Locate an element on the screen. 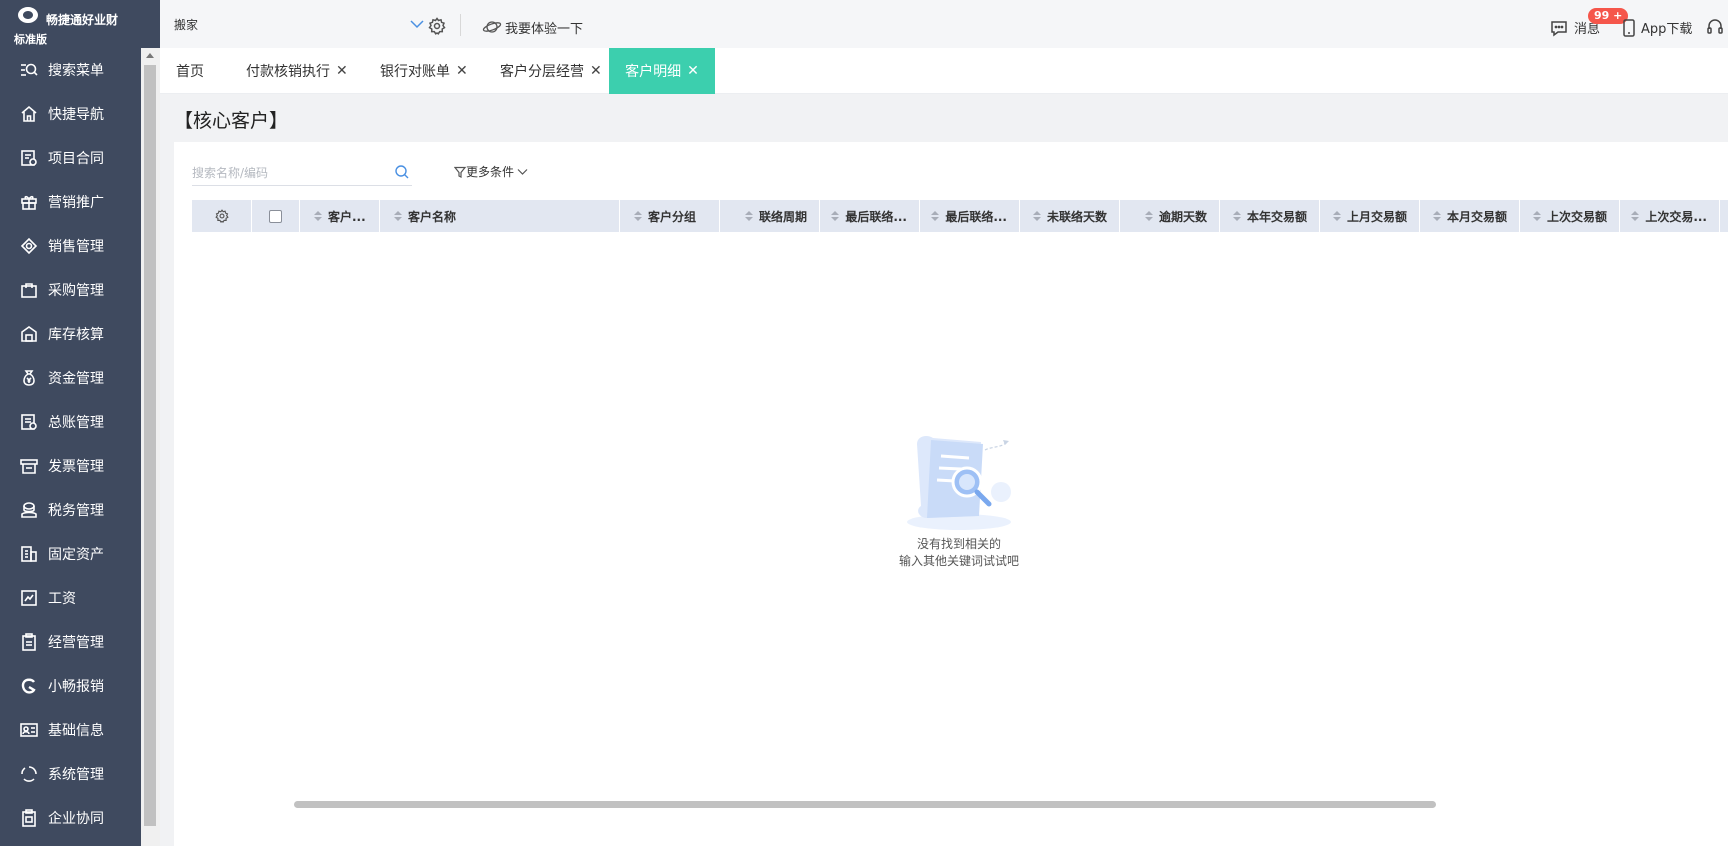  column-header: 上次交易额 is located at coordinates (1570, 216).